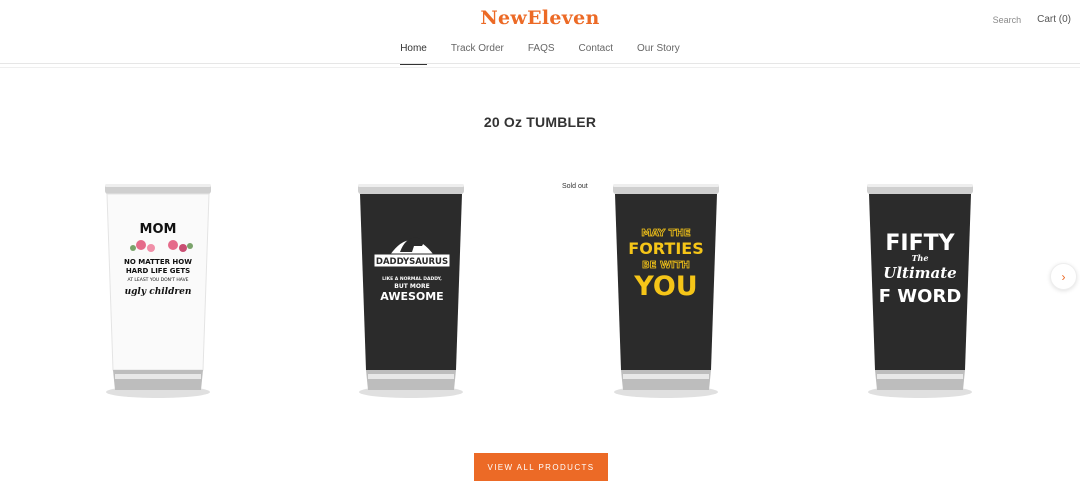 The image size is (1080, 502). I want to click on print-text: F WORD, so click(920, 296).